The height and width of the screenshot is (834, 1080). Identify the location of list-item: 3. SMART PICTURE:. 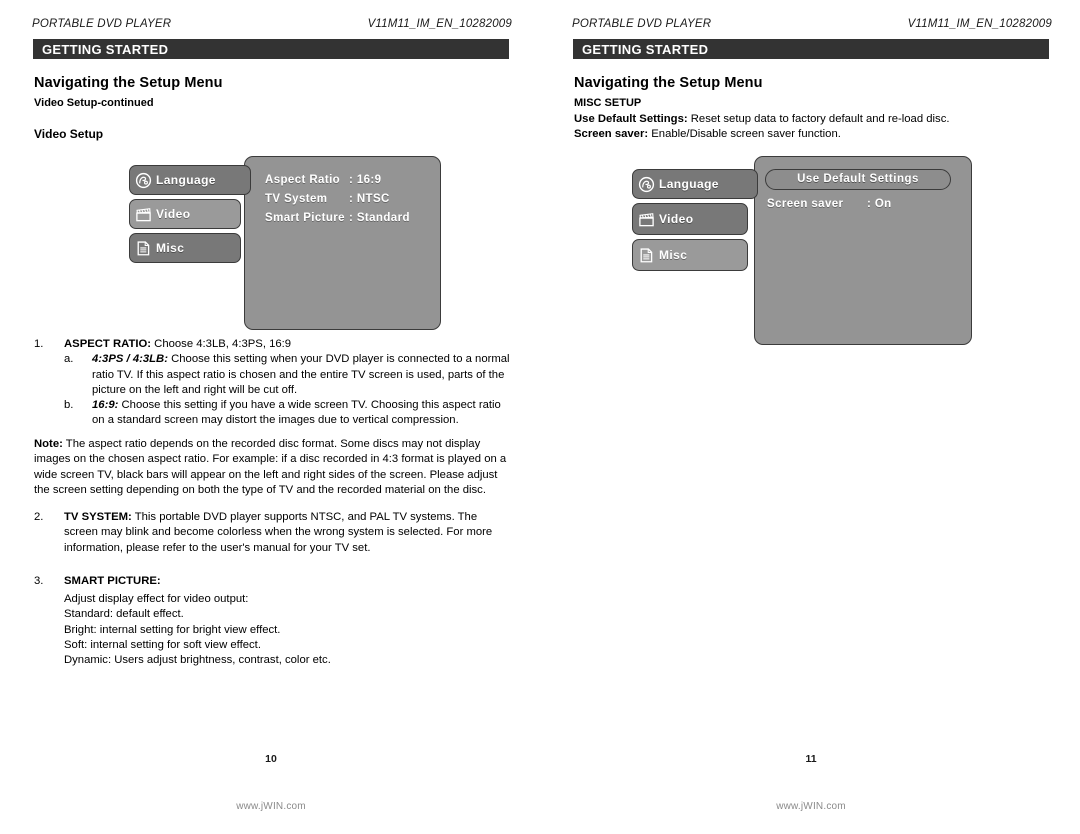
(272, 581).